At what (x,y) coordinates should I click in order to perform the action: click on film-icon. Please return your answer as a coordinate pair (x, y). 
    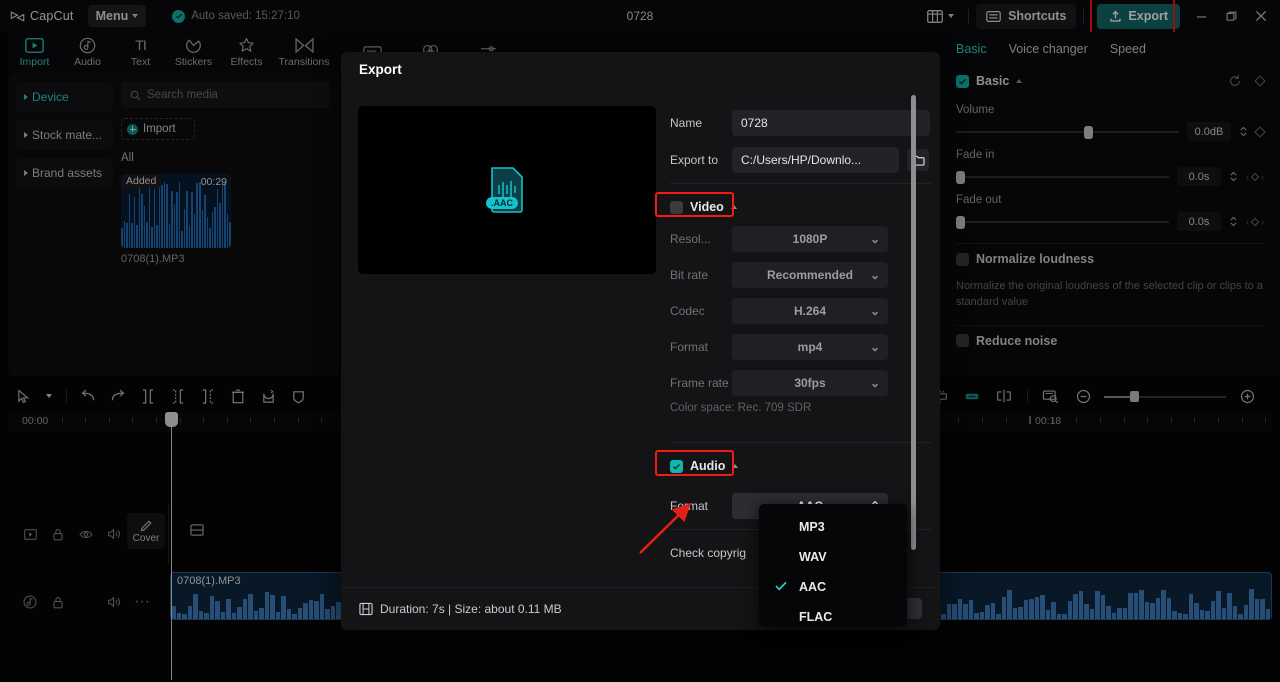
    Looking at the image, I should click on (366, 609).